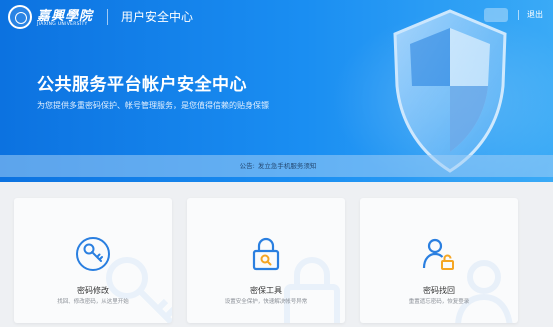  What do you see at coordinates (157, 17) in the screenshot?
I see `app-title: 用户安全中心` at bounding box center [157, 17].